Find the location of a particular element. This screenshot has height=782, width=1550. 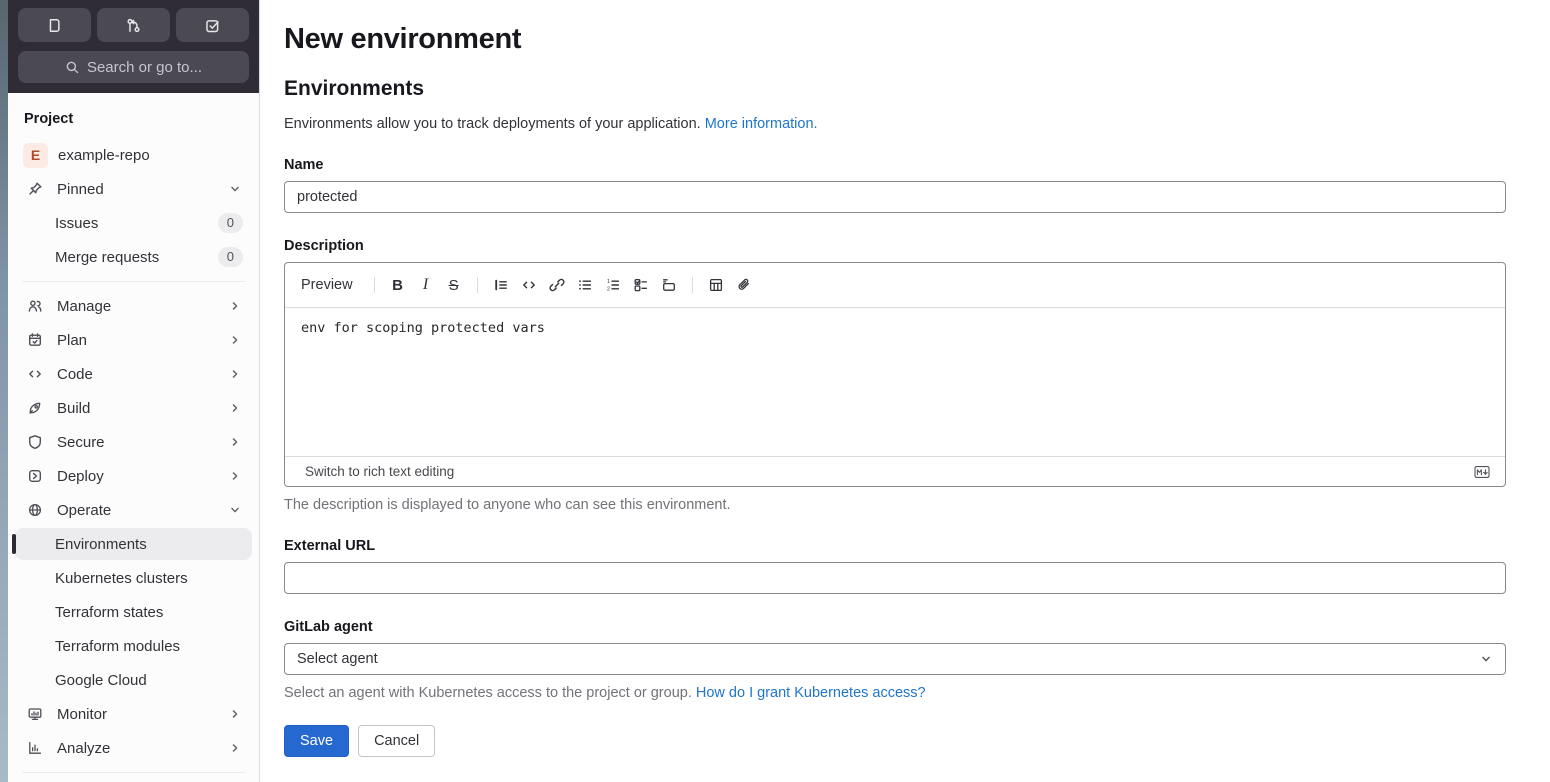

bold-icon: B is located at coordinates (397, 285).